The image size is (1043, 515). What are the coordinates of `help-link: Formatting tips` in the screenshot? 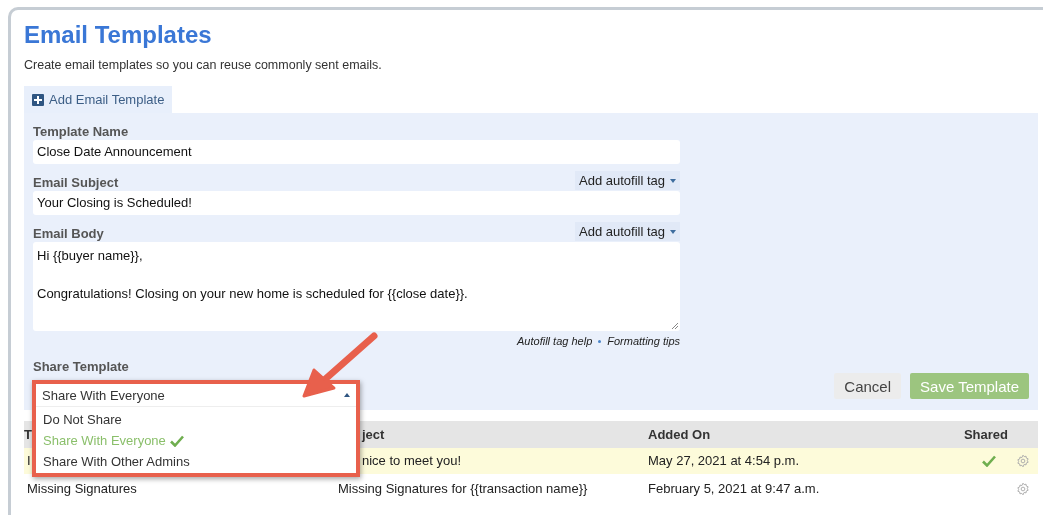 It's located at (643, 341).